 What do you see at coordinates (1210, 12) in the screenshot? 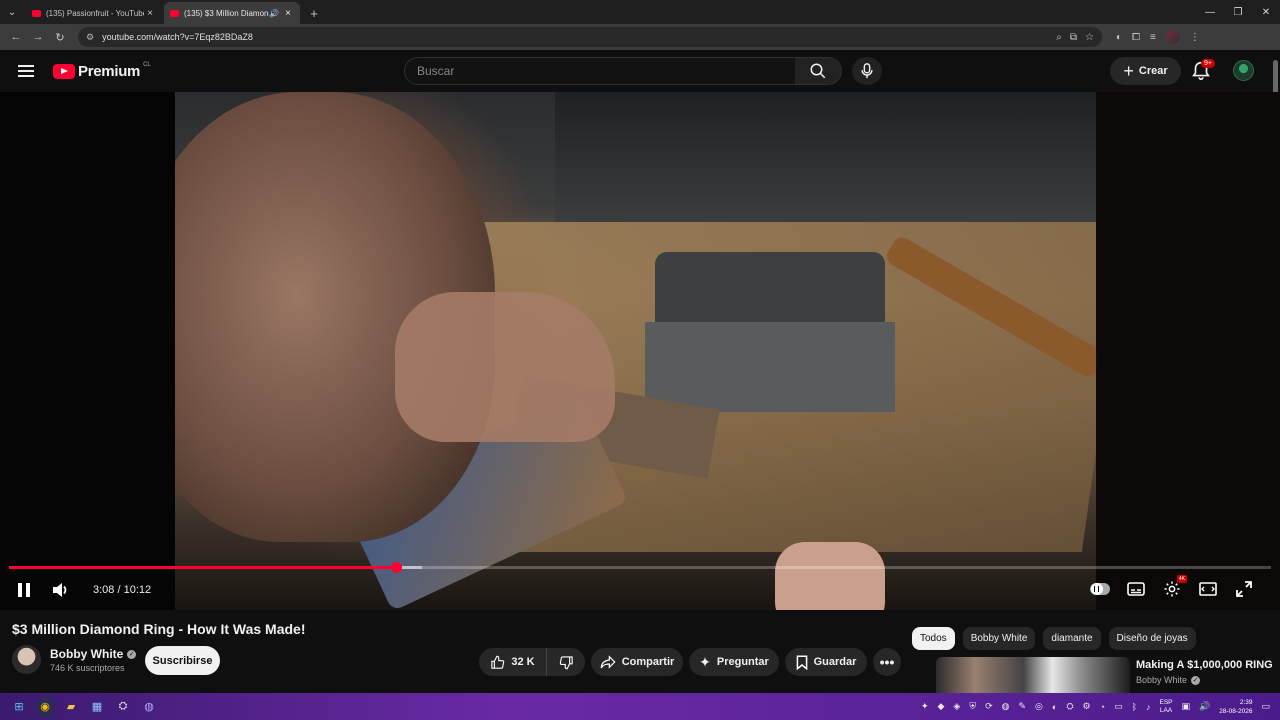
I see `minimize-icon: —` at bounding box center [1210, 12].